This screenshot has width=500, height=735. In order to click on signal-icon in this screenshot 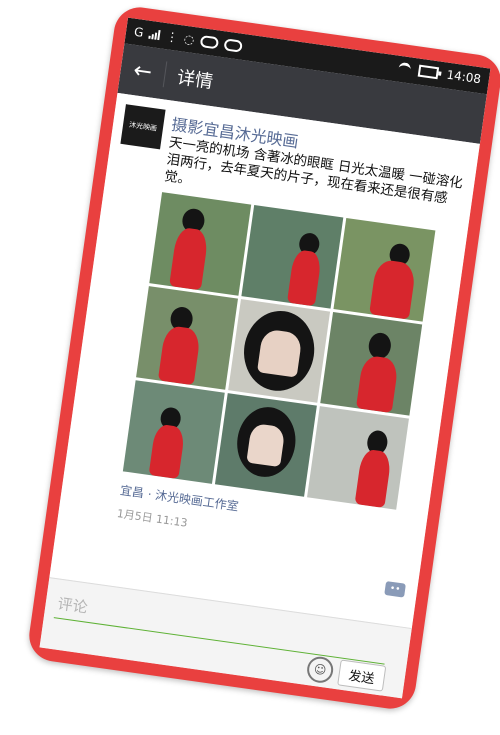, I will do `click(154, 35)`.